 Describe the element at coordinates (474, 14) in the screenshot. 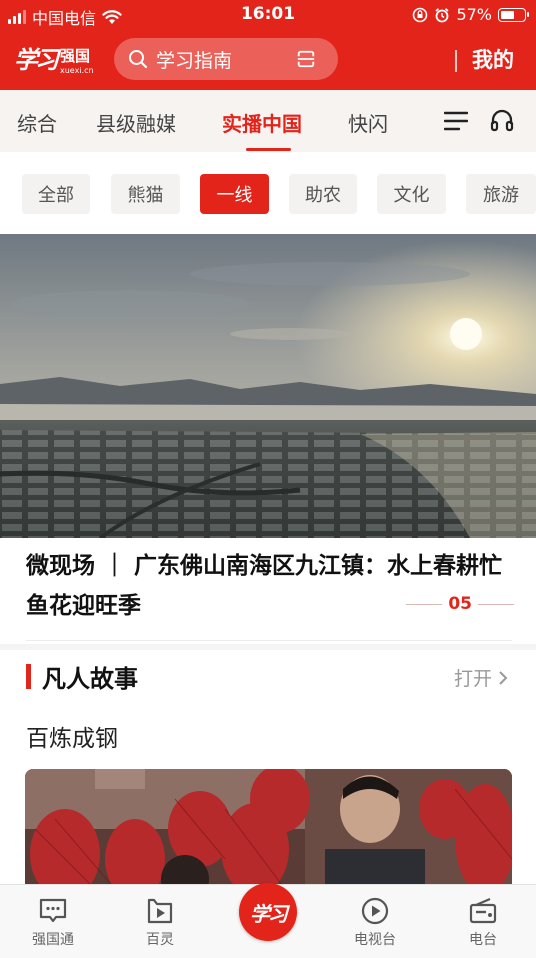

I see `battery-percent: 57%` at that location.